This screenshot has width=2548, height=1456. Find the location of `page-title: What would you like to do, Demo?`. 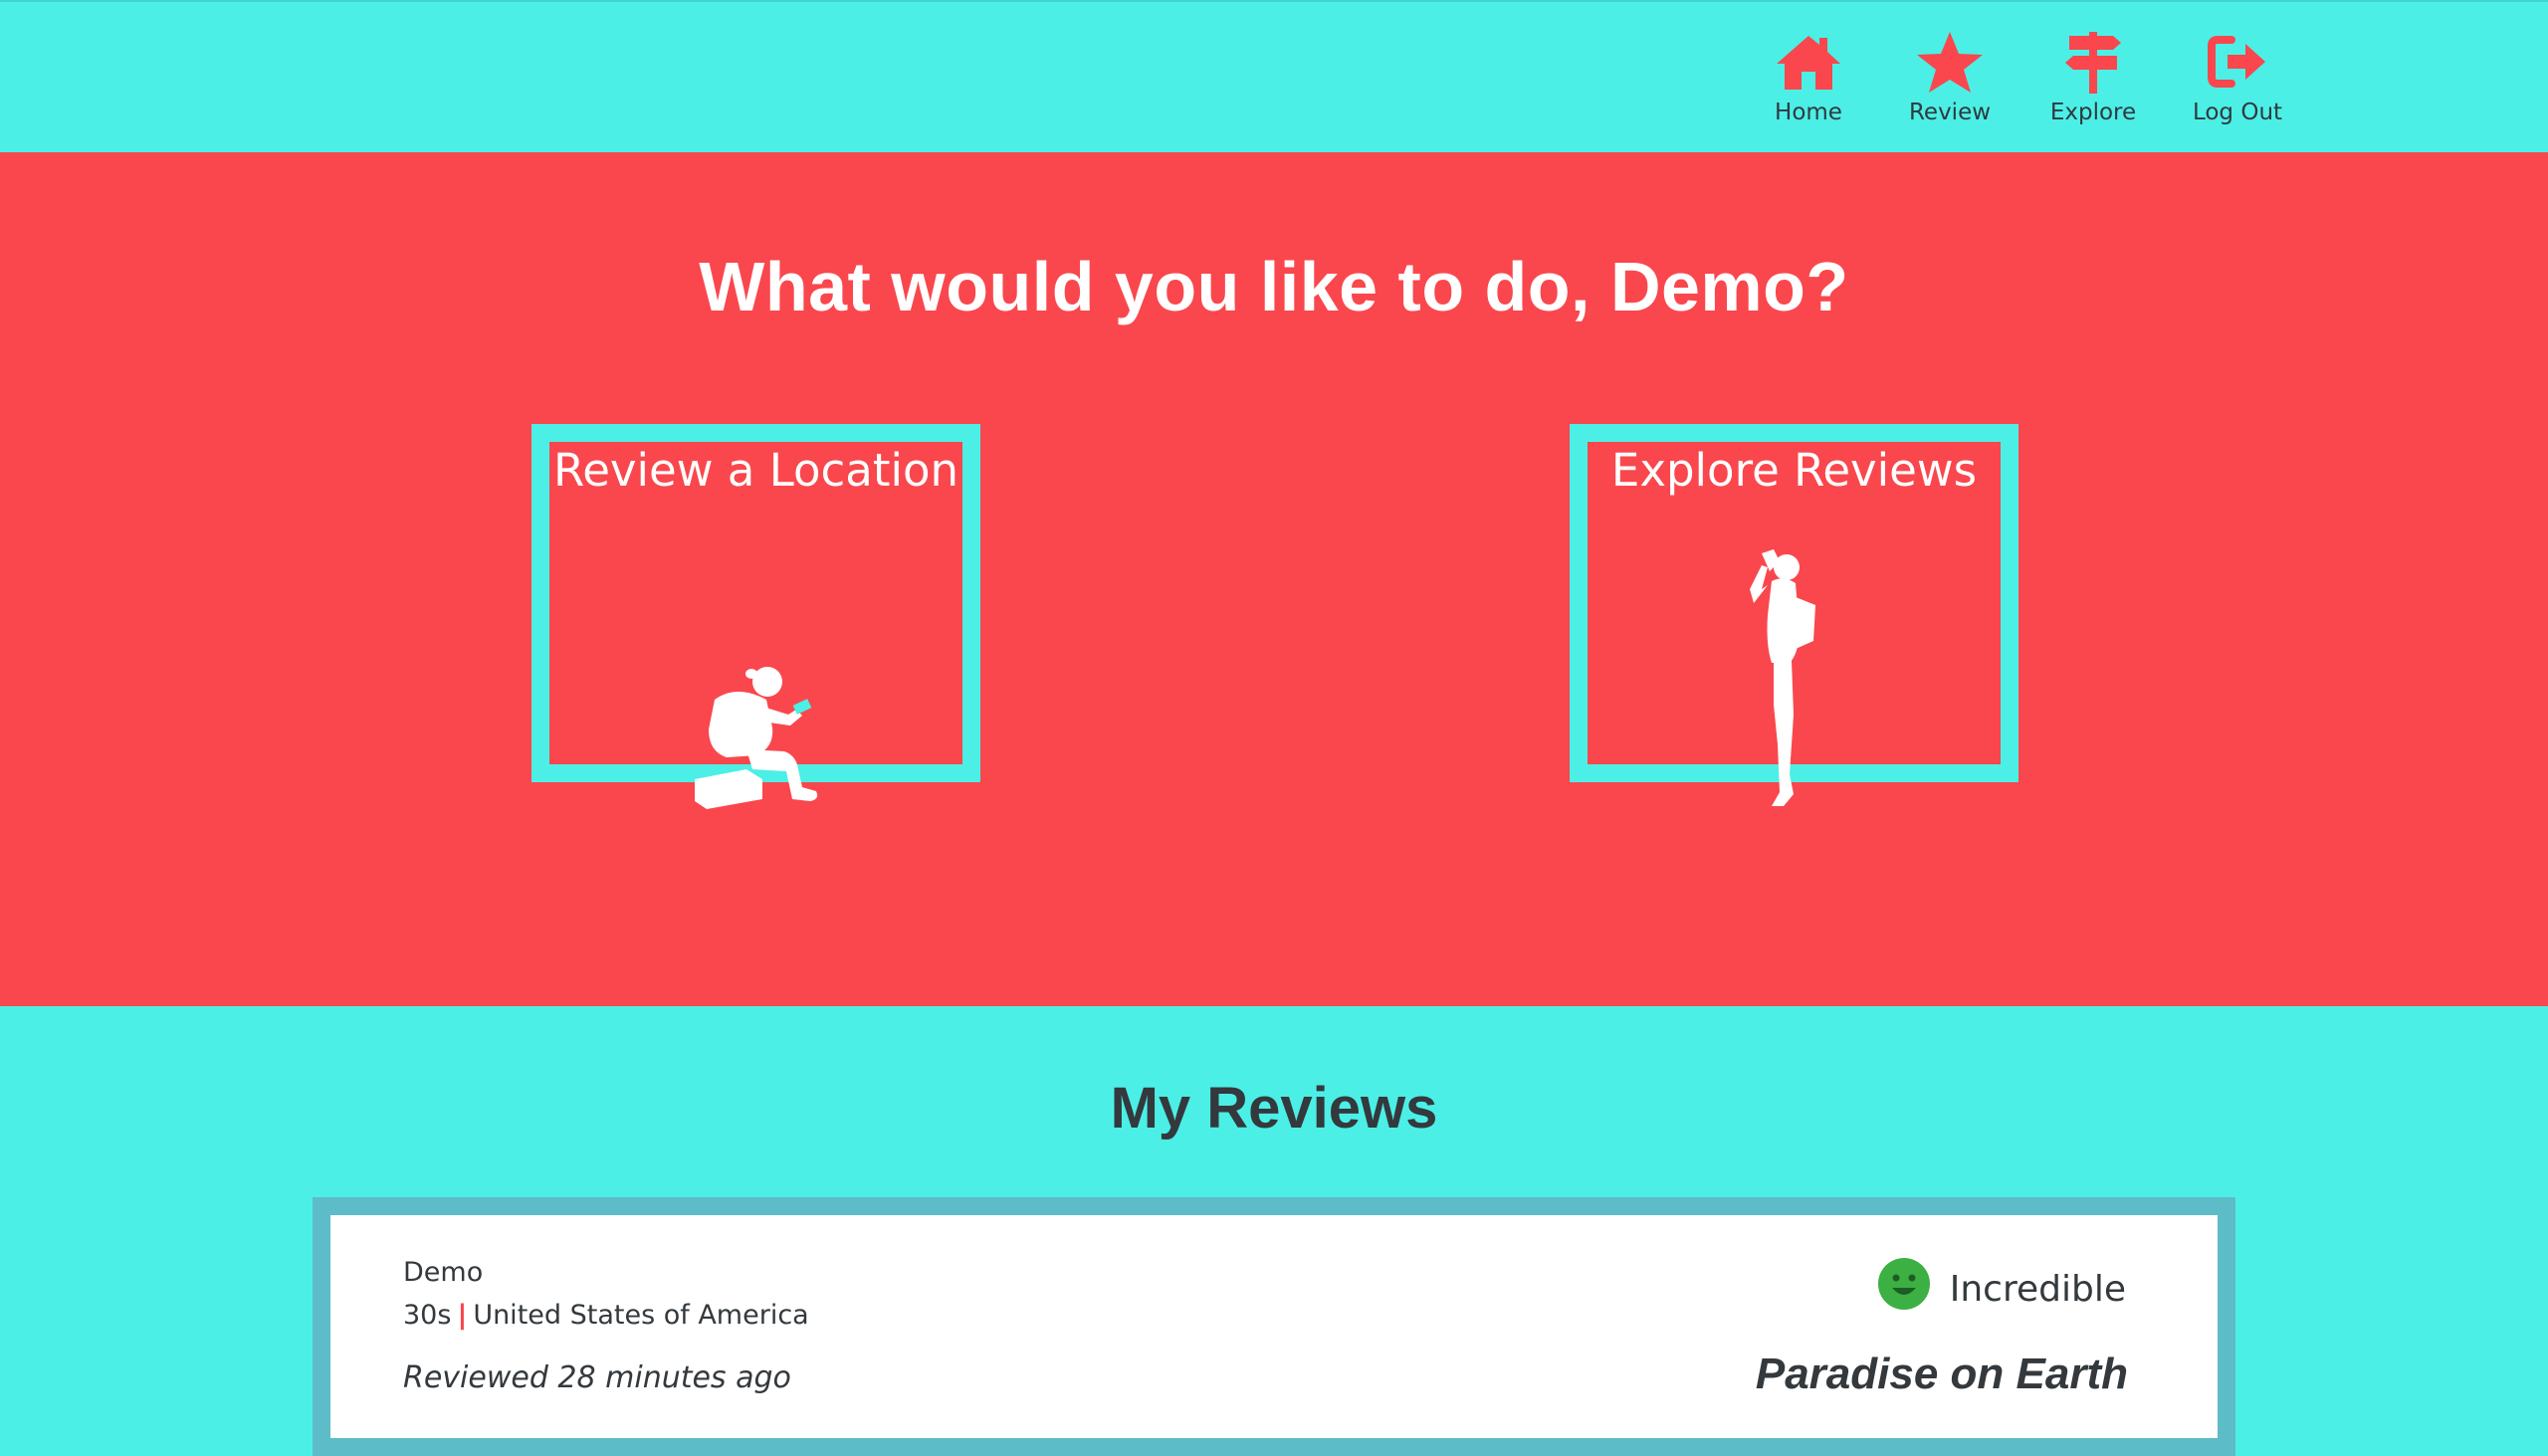

page-title: What would you like to do, Demo? is located at coordinates (1274, 286).